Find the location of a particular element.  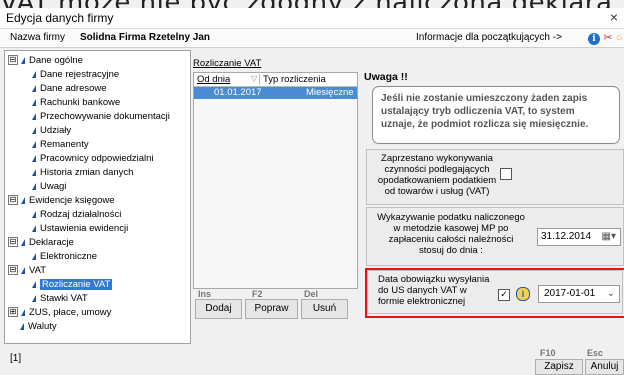

highlight-frame is located at coordinates (494, 293).